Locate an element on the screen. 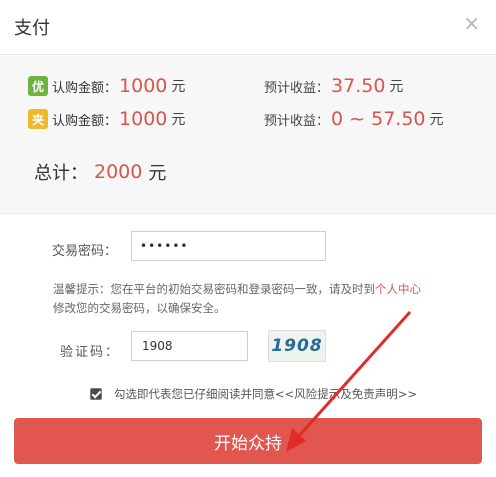 This screenshot has height=477, width=496. agree-text: 勾选即代表您已仔细阅读并同意 is located at coordinates (194, 394).